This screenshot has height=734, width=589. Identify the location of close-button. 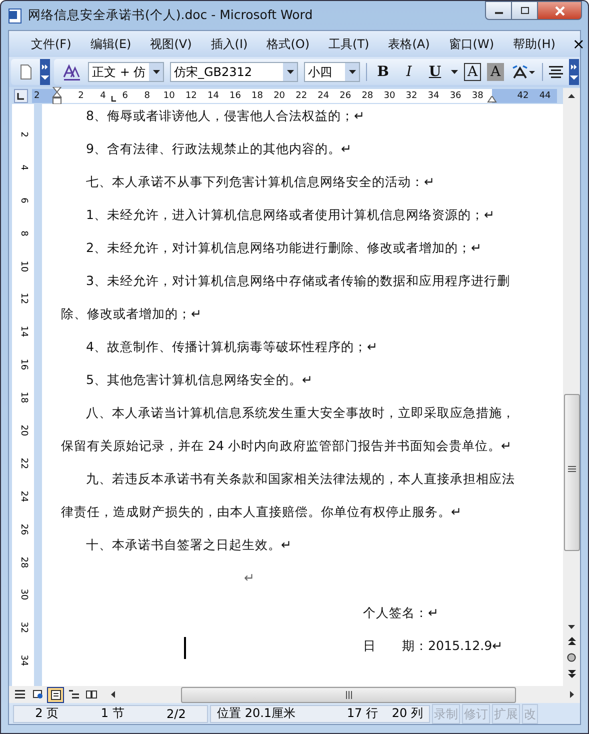
(559, 10).